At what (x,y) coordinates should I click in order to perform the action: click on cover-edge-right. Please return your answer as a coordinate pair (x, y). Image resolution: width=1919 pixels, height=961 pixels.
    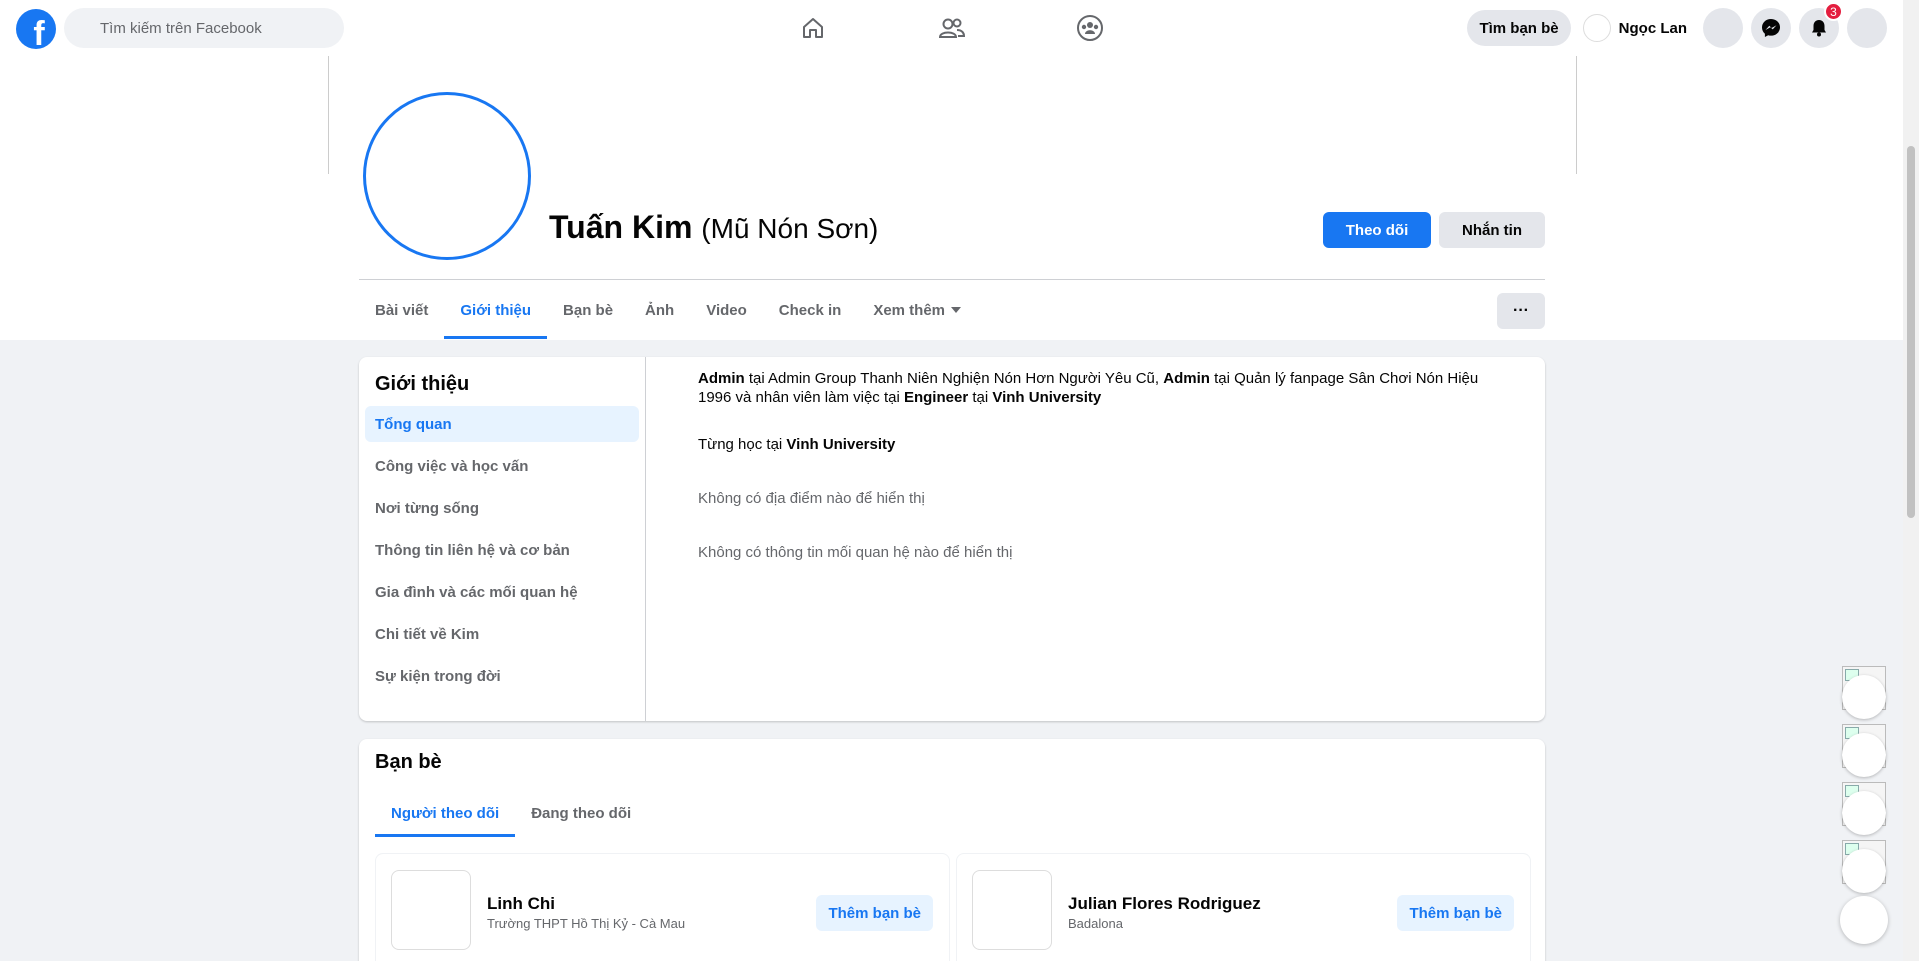
    Looking at the image, I should click on (1576, 115).